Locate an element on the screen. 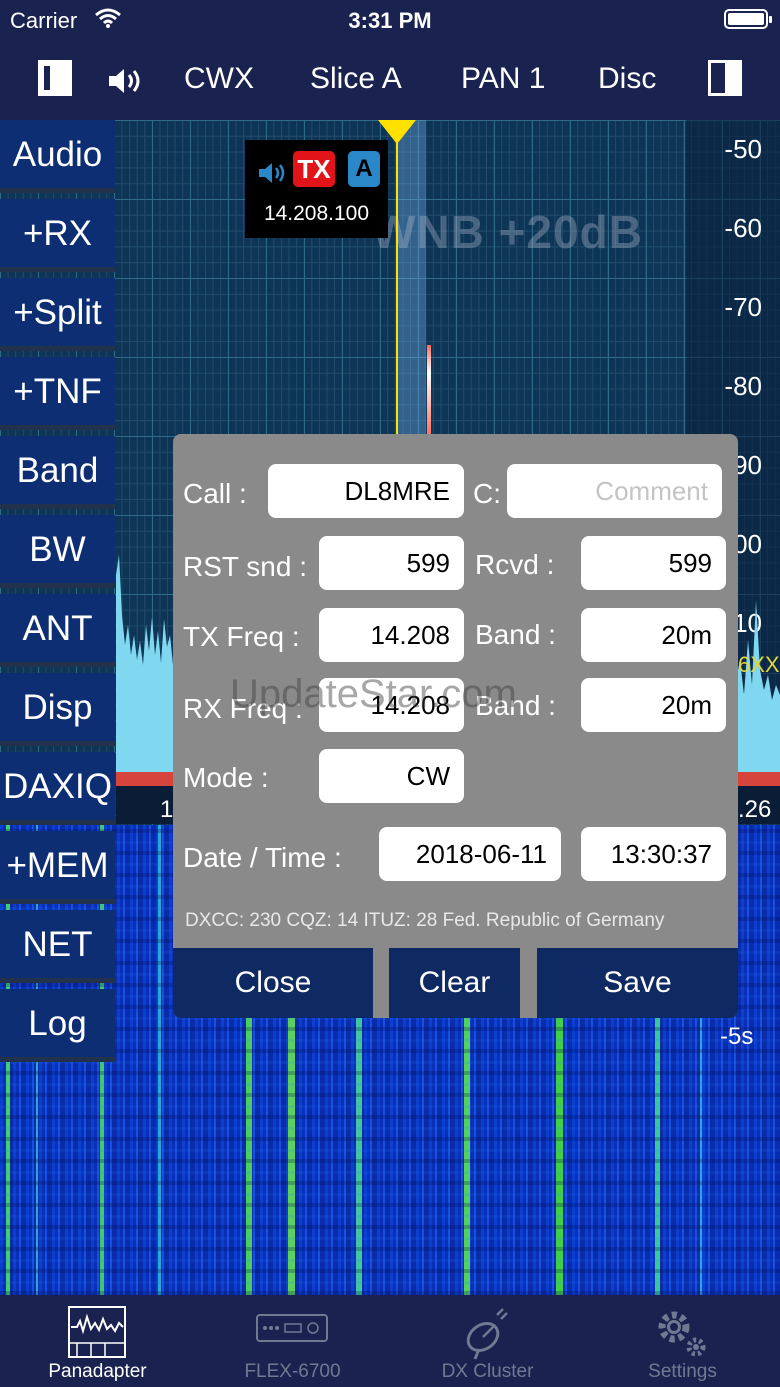  clock: 3:31 PM is located at coordinates (390, 20).